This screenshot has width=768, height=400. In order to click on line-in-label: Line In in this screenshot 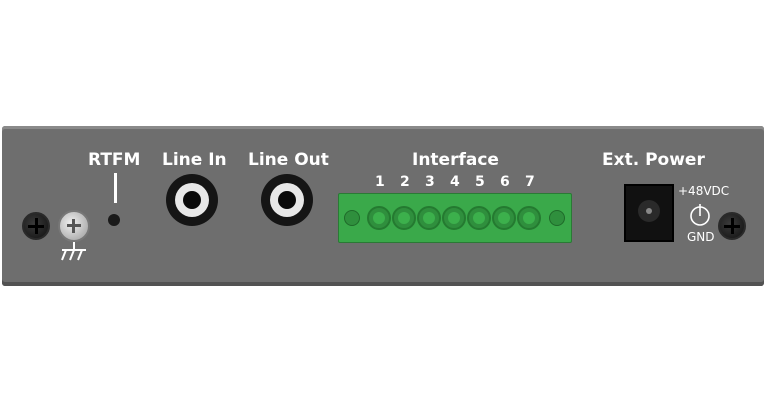, I will do `click(194, 160)`.